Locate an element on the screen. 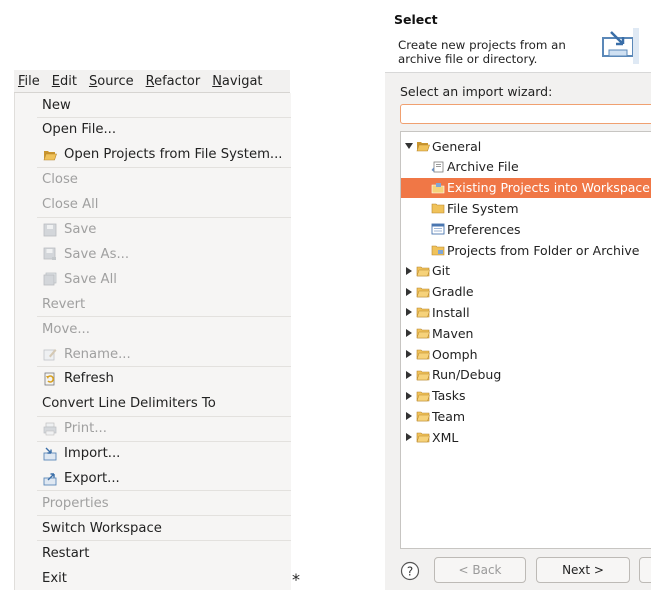  menubar-item-refactor: Refactor is located at coordinates (173, 81).